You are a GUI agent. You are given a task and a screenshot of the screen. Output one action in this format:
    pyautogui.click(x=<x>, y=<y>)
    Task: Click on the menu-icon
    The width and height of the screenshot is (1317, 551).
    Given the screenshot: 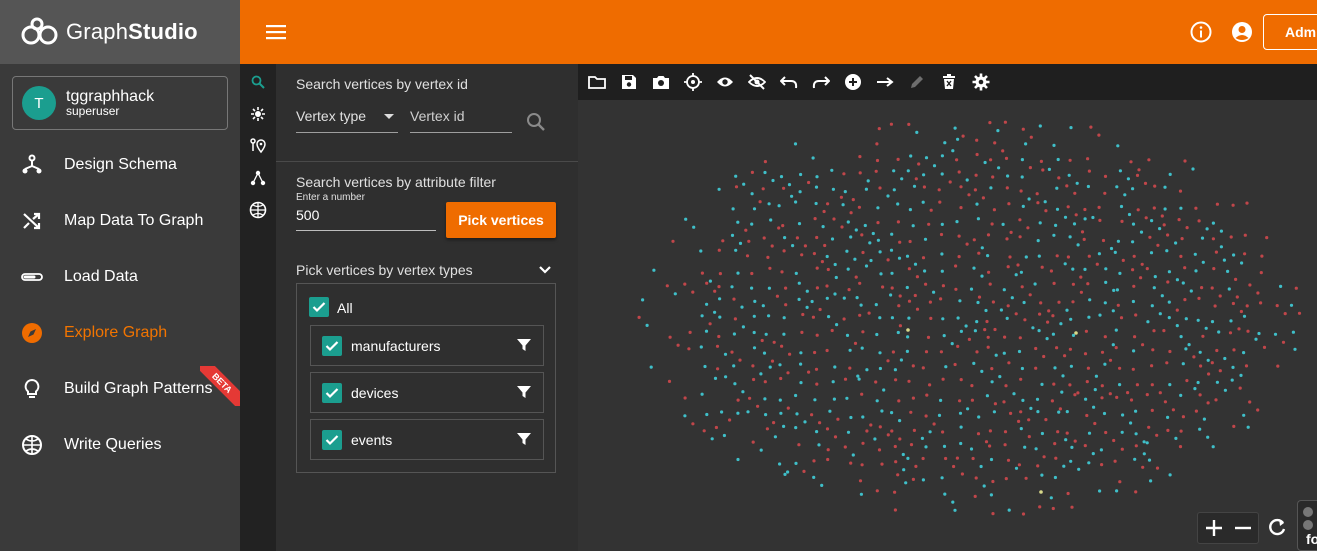 What is the action you would take?
    pyautogui.click(x=276, y=32)
    